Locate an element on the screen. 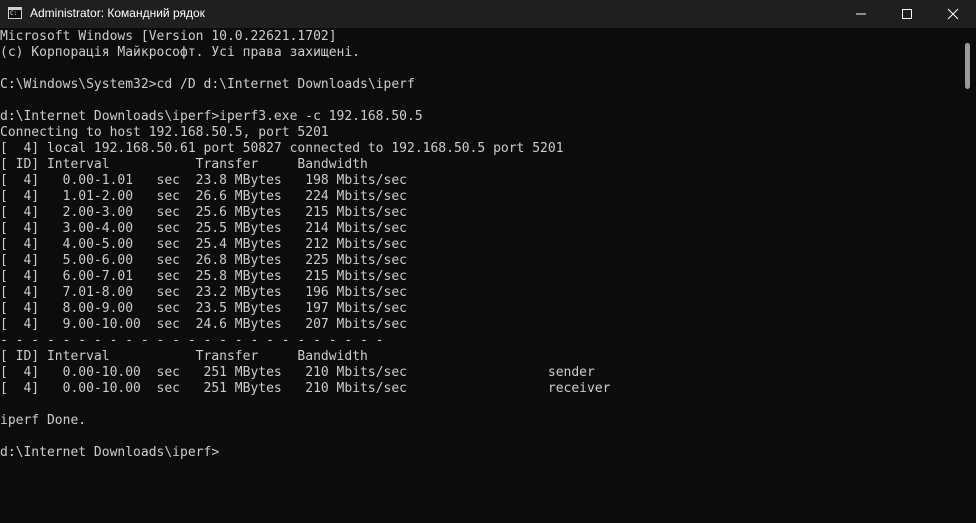 Image resolution: width=976 pixels, height=523 pixels. window-title: Administrator: Командний рядок is located at coordinates (117, 13).